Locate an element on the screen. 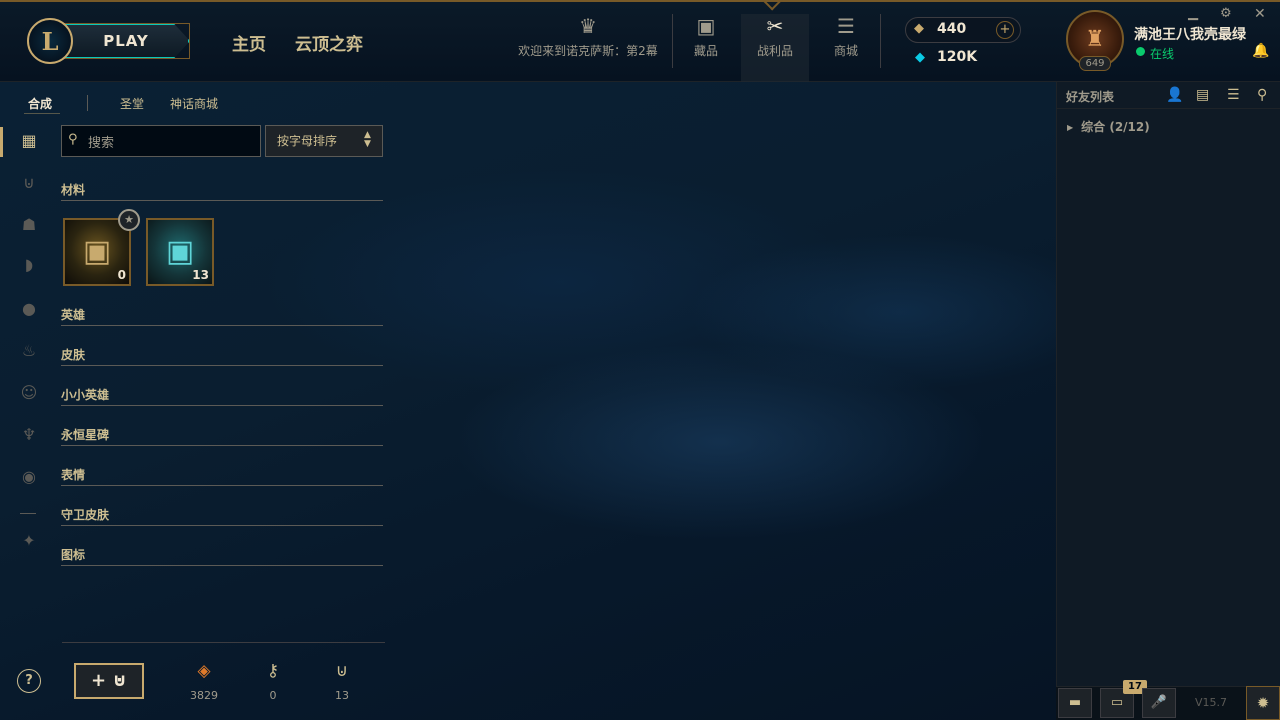 The height and width of the screenshot is (720, 1280). section-icons: 图标 is located at coordinates (222, 556).